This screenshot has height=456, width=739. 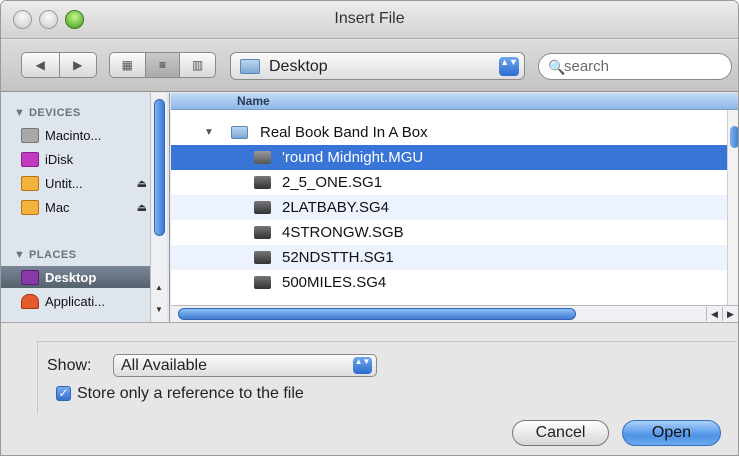 I want to click on column-view-button: ▥, so click(x=197, y=65).